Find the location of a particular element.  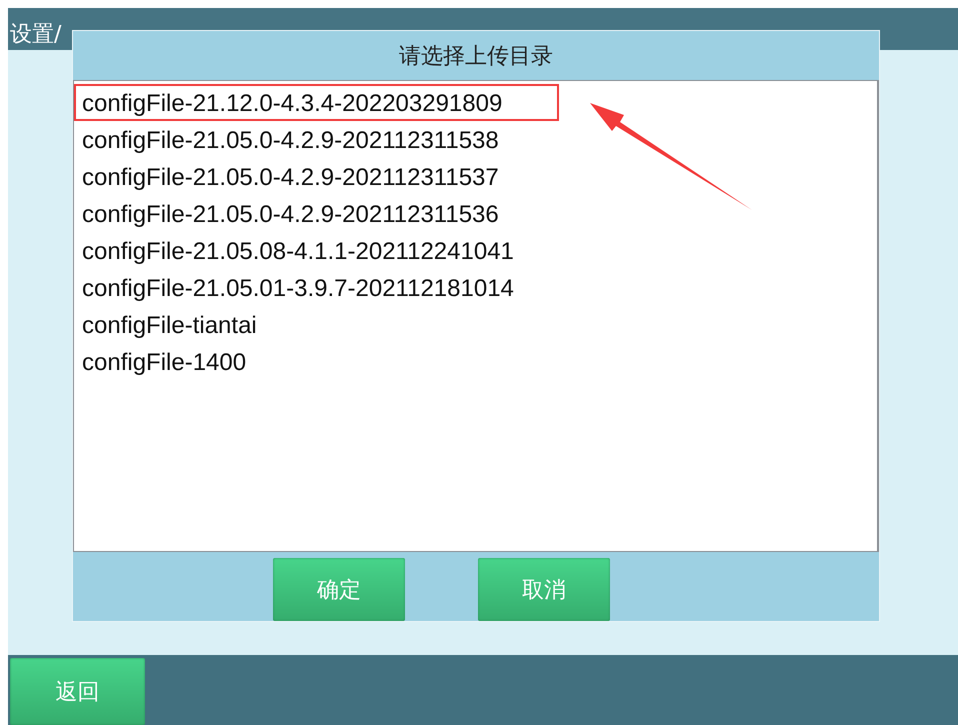

directory-item: configFile-tiantai is located at coordinates (313, 324).